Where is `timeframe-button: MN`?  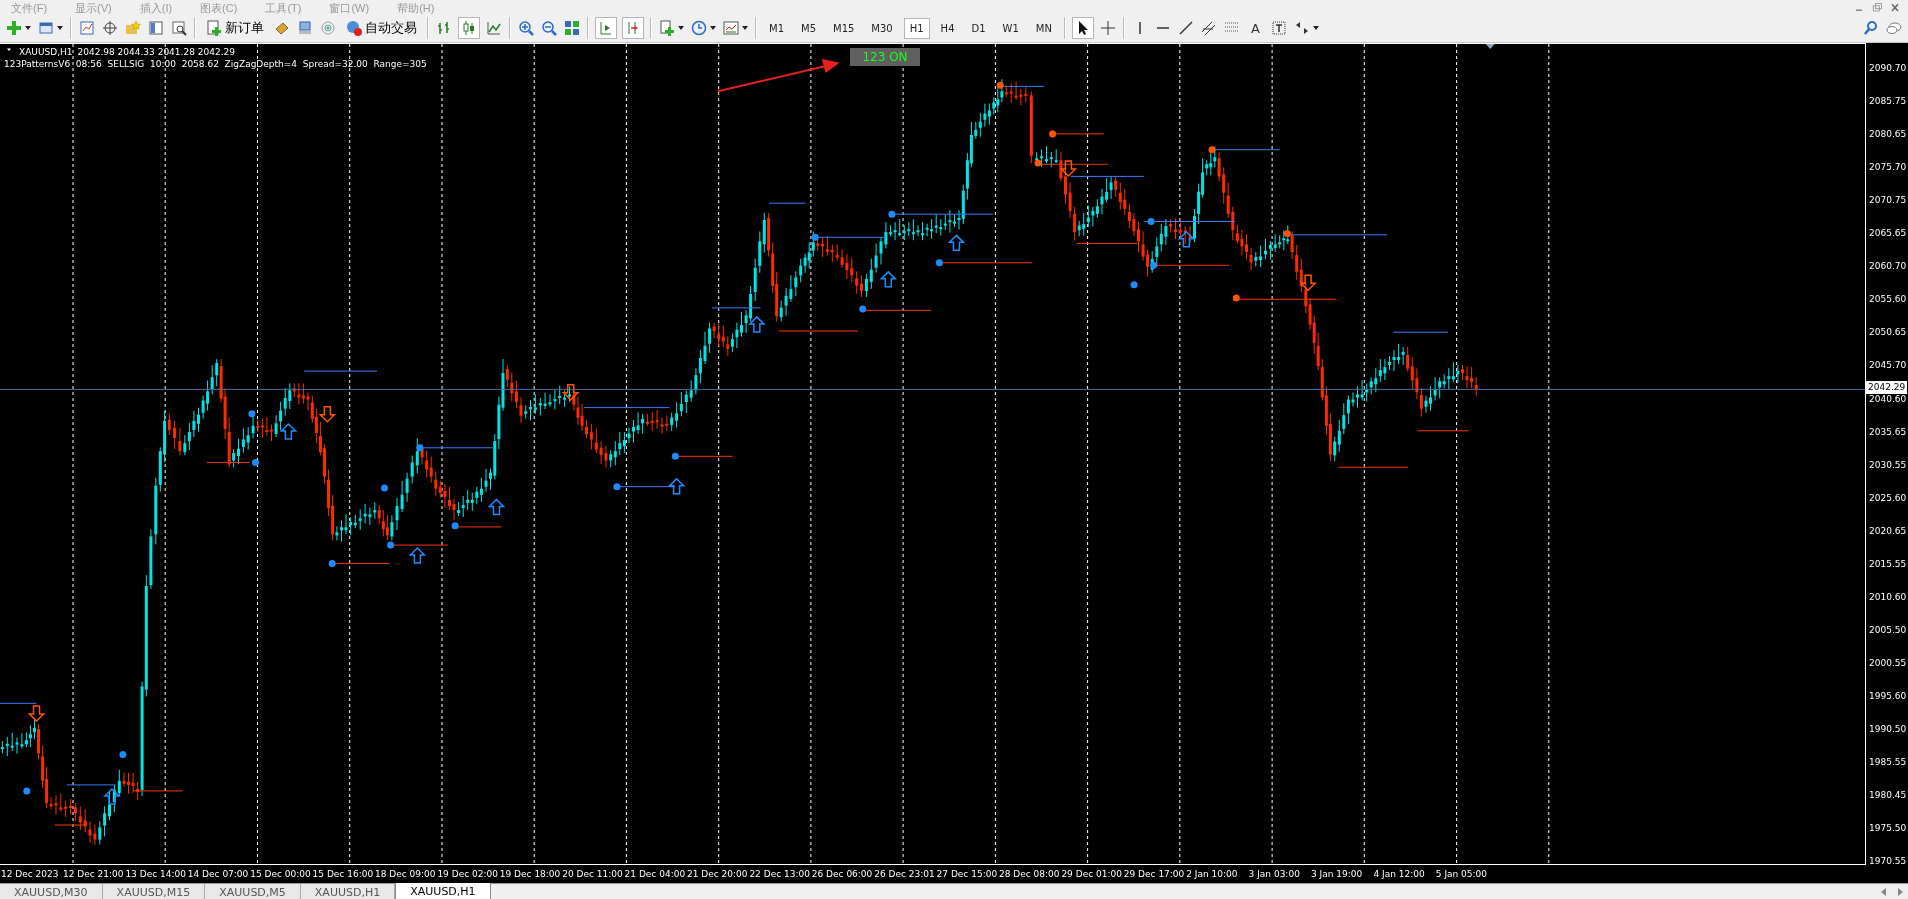 timeframe-button: MN is located at coordinates (1043, 28).